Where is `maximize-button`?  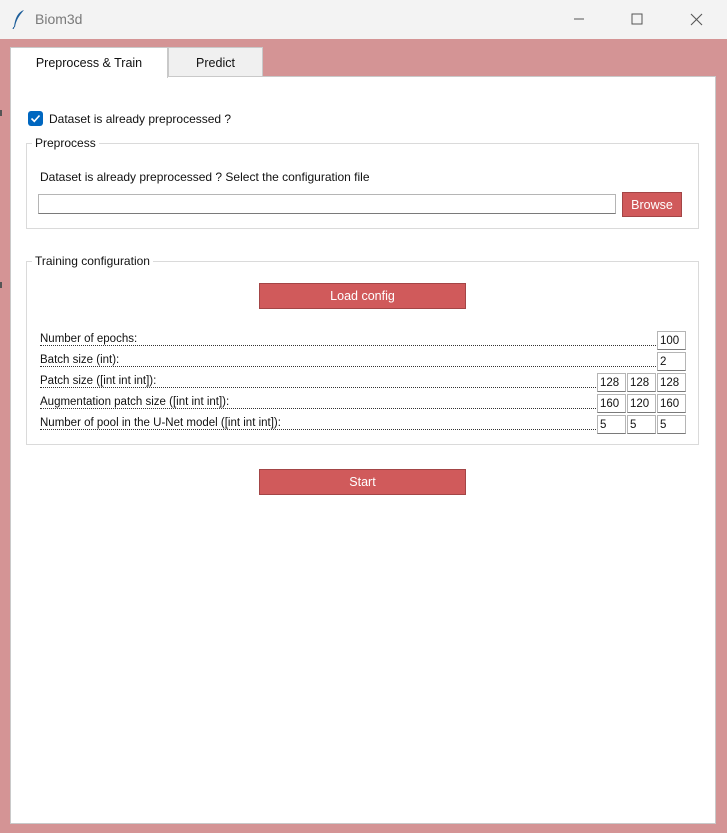 maximize-button is located at coordinates (637, 19).